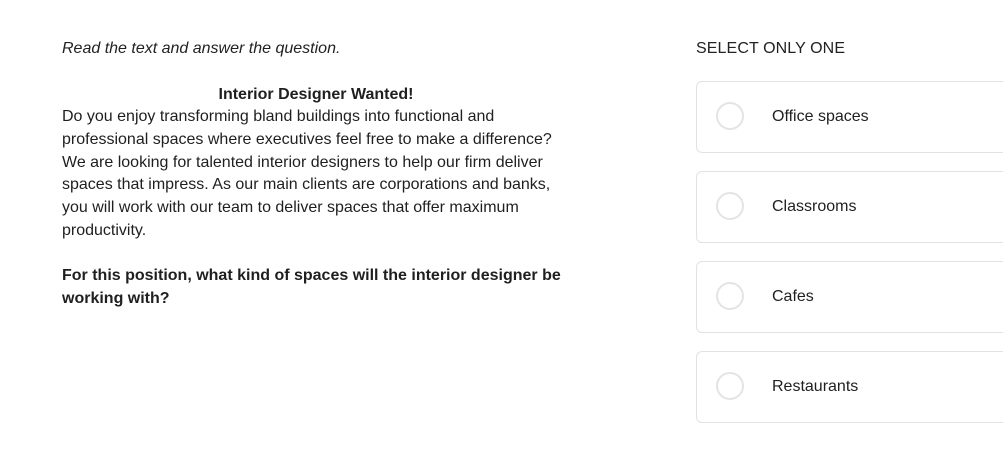 Image resolution: width=1003 pixels, height=464 pixels. What do you see at coordinates (771, 48) in the screenshot?
I see `select-instruction: SELECT ONLY ONE` at bounding box center [771, 48].